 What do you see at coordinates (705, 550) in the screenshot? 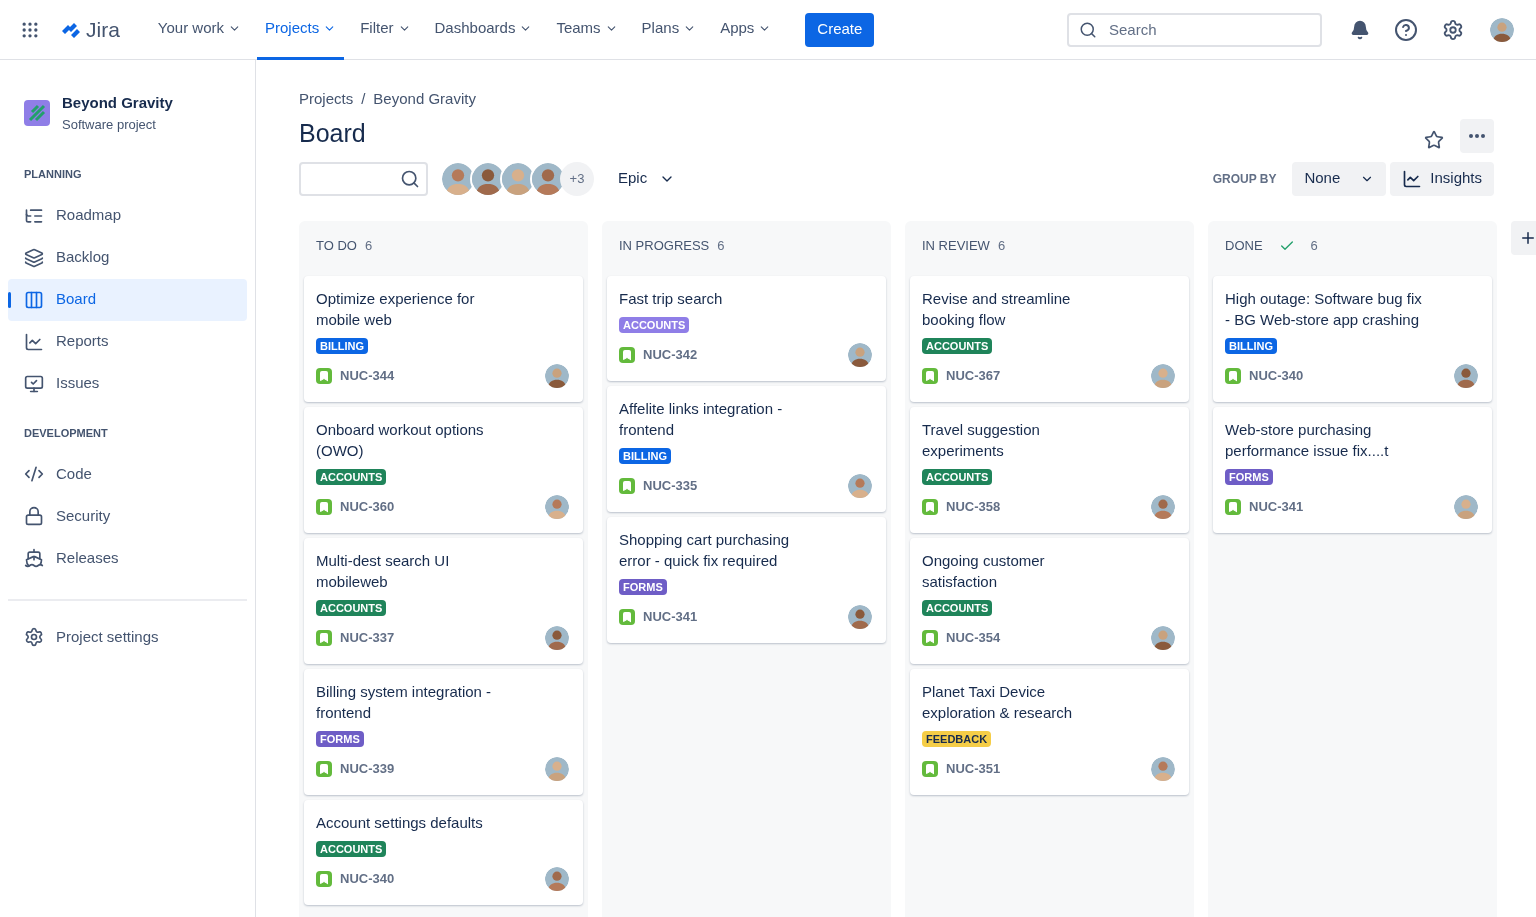
I see `issue-title: Shopping cart purchasing error - quick fix required` at bounding box center [705, 550].